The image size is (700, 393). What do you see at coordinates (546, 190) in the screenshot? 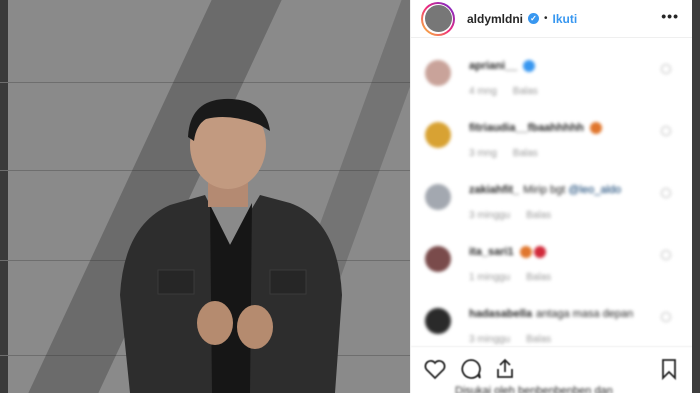
I see `comment-text: Mirip bgt` at bounding box center [546, 190].